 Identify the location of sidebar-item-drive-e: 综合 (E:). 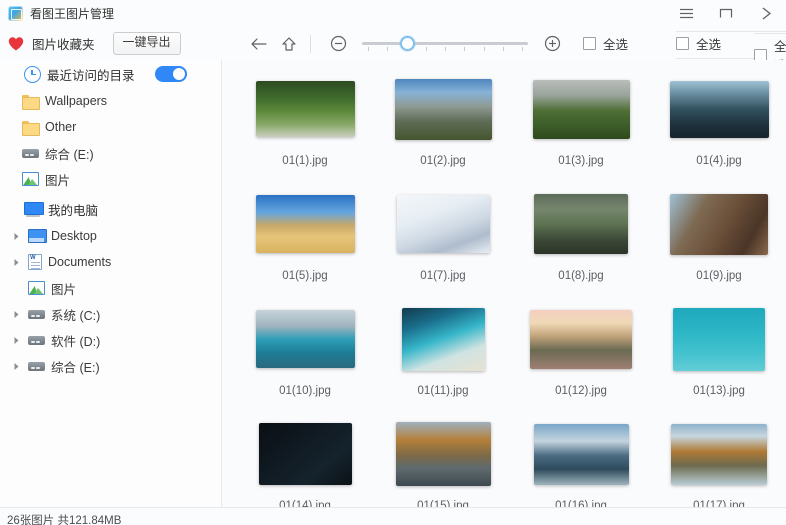
(110, 366).